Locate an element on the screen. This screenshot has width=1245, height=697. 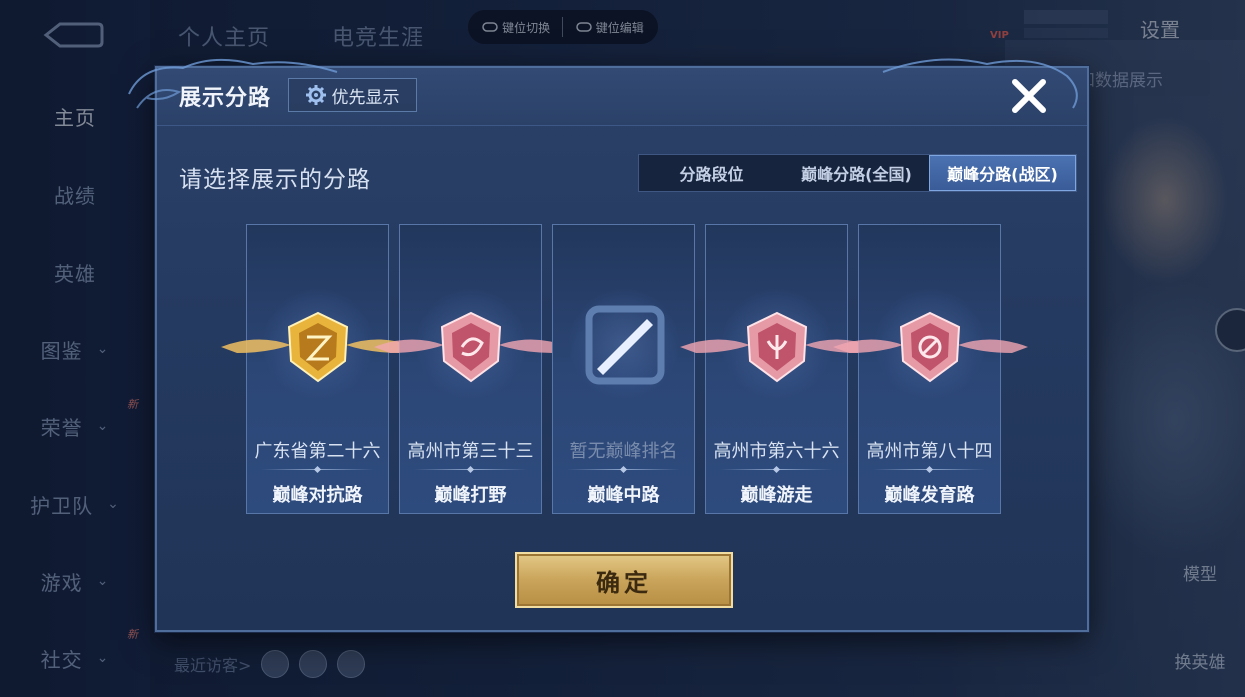
lane-card-roam: 高州市第六十六 巅峰游走 is located at coordinates (777, 369).